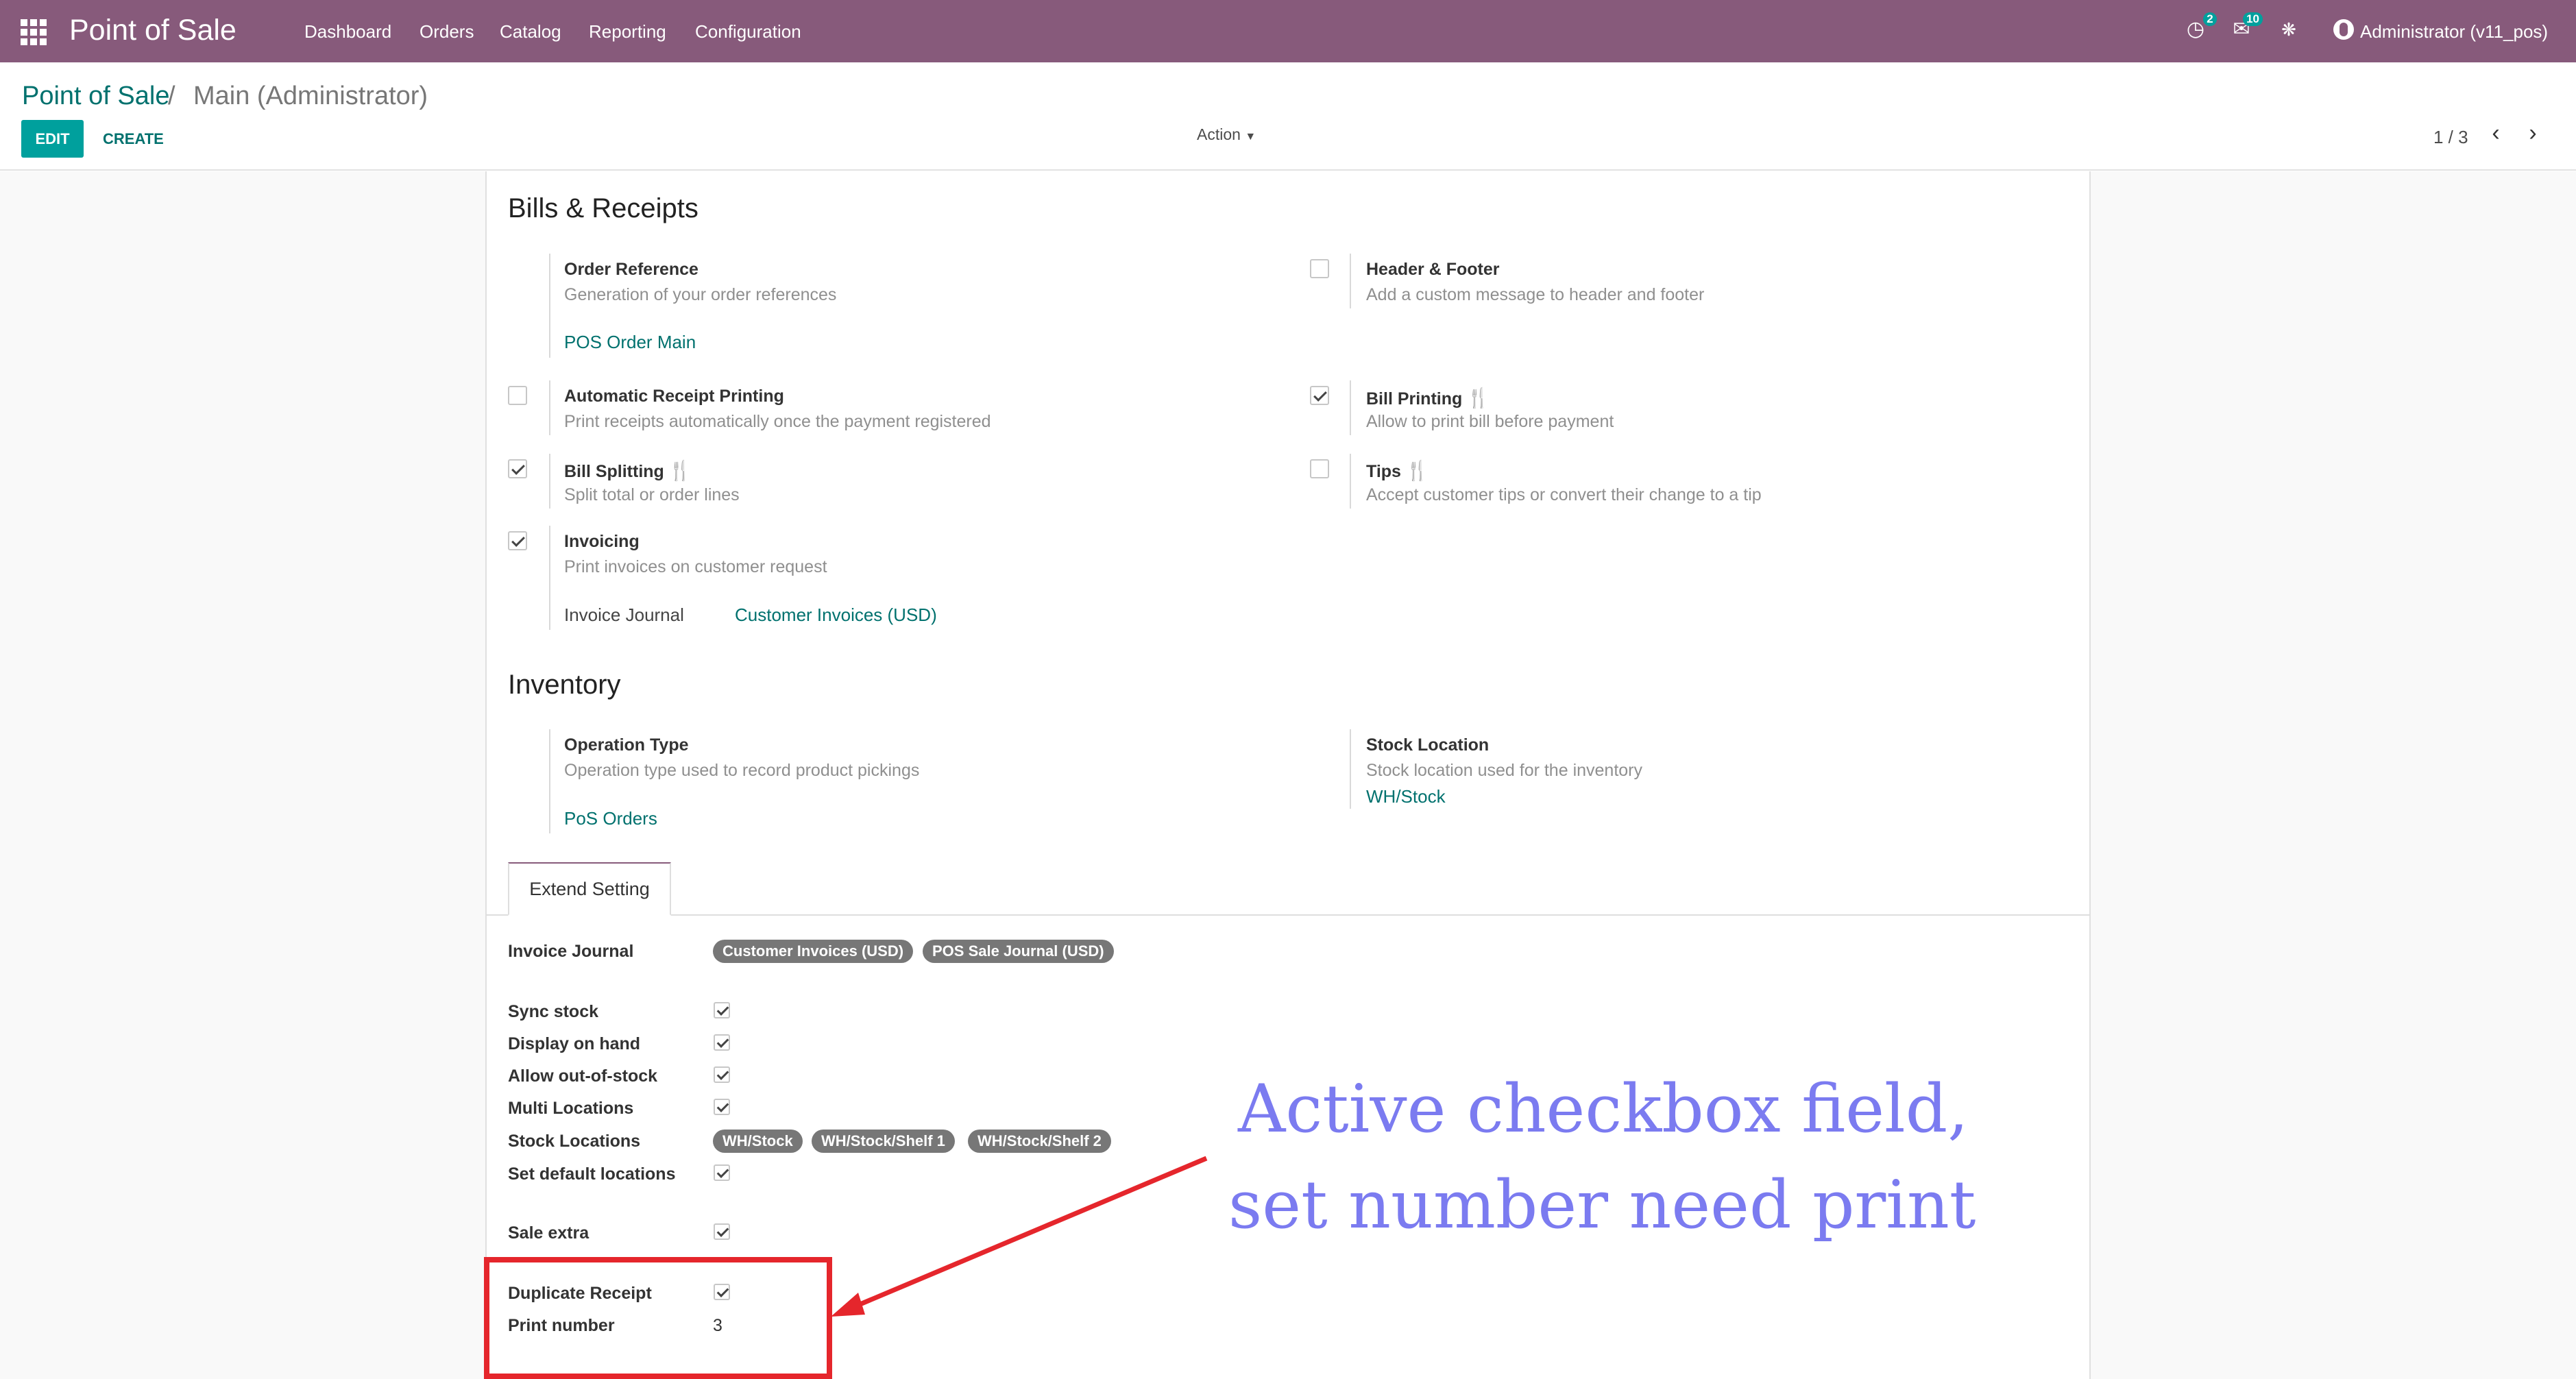 Image resolution: width=2576 pixels, height=1379 pixels. I want to click on user-menu: Administrator (v11_pos), so click(2454, 31).